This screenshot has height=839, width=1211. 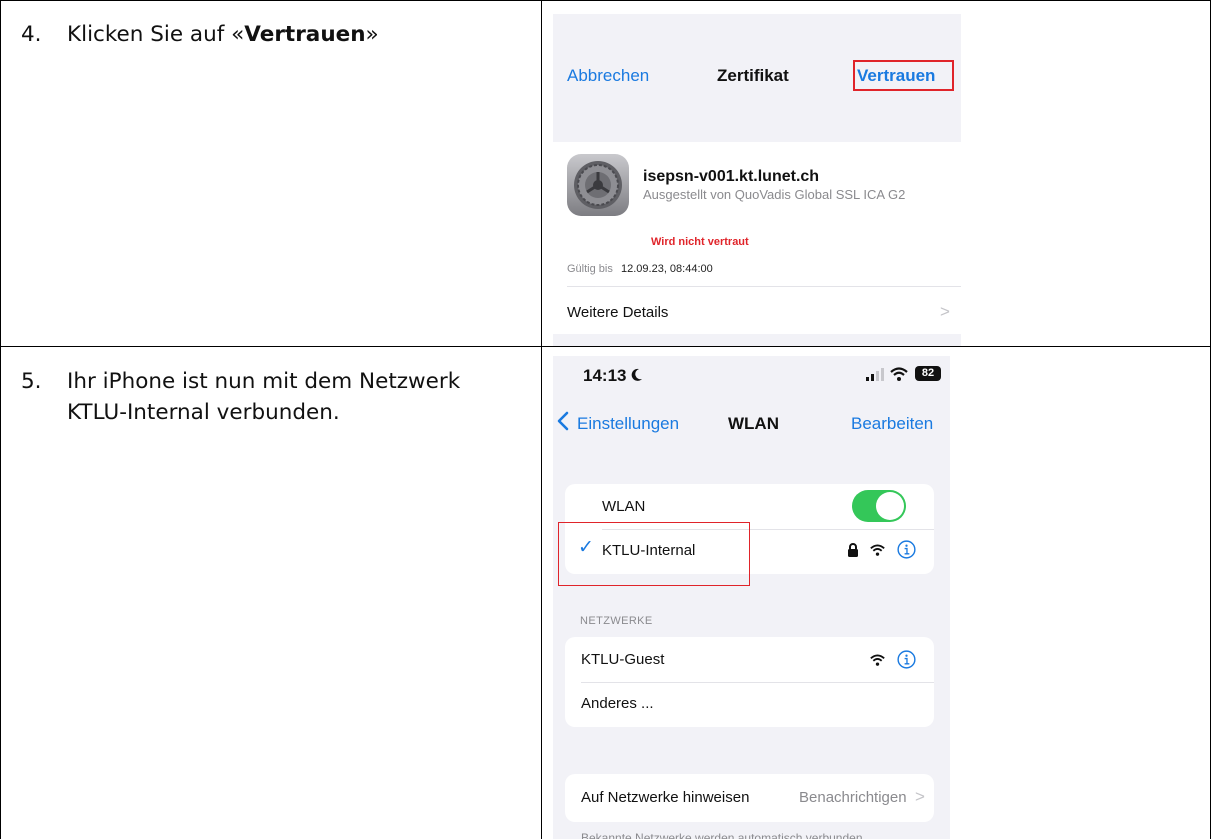 I want to click on step-number: 4., so click(x=31, y=34).